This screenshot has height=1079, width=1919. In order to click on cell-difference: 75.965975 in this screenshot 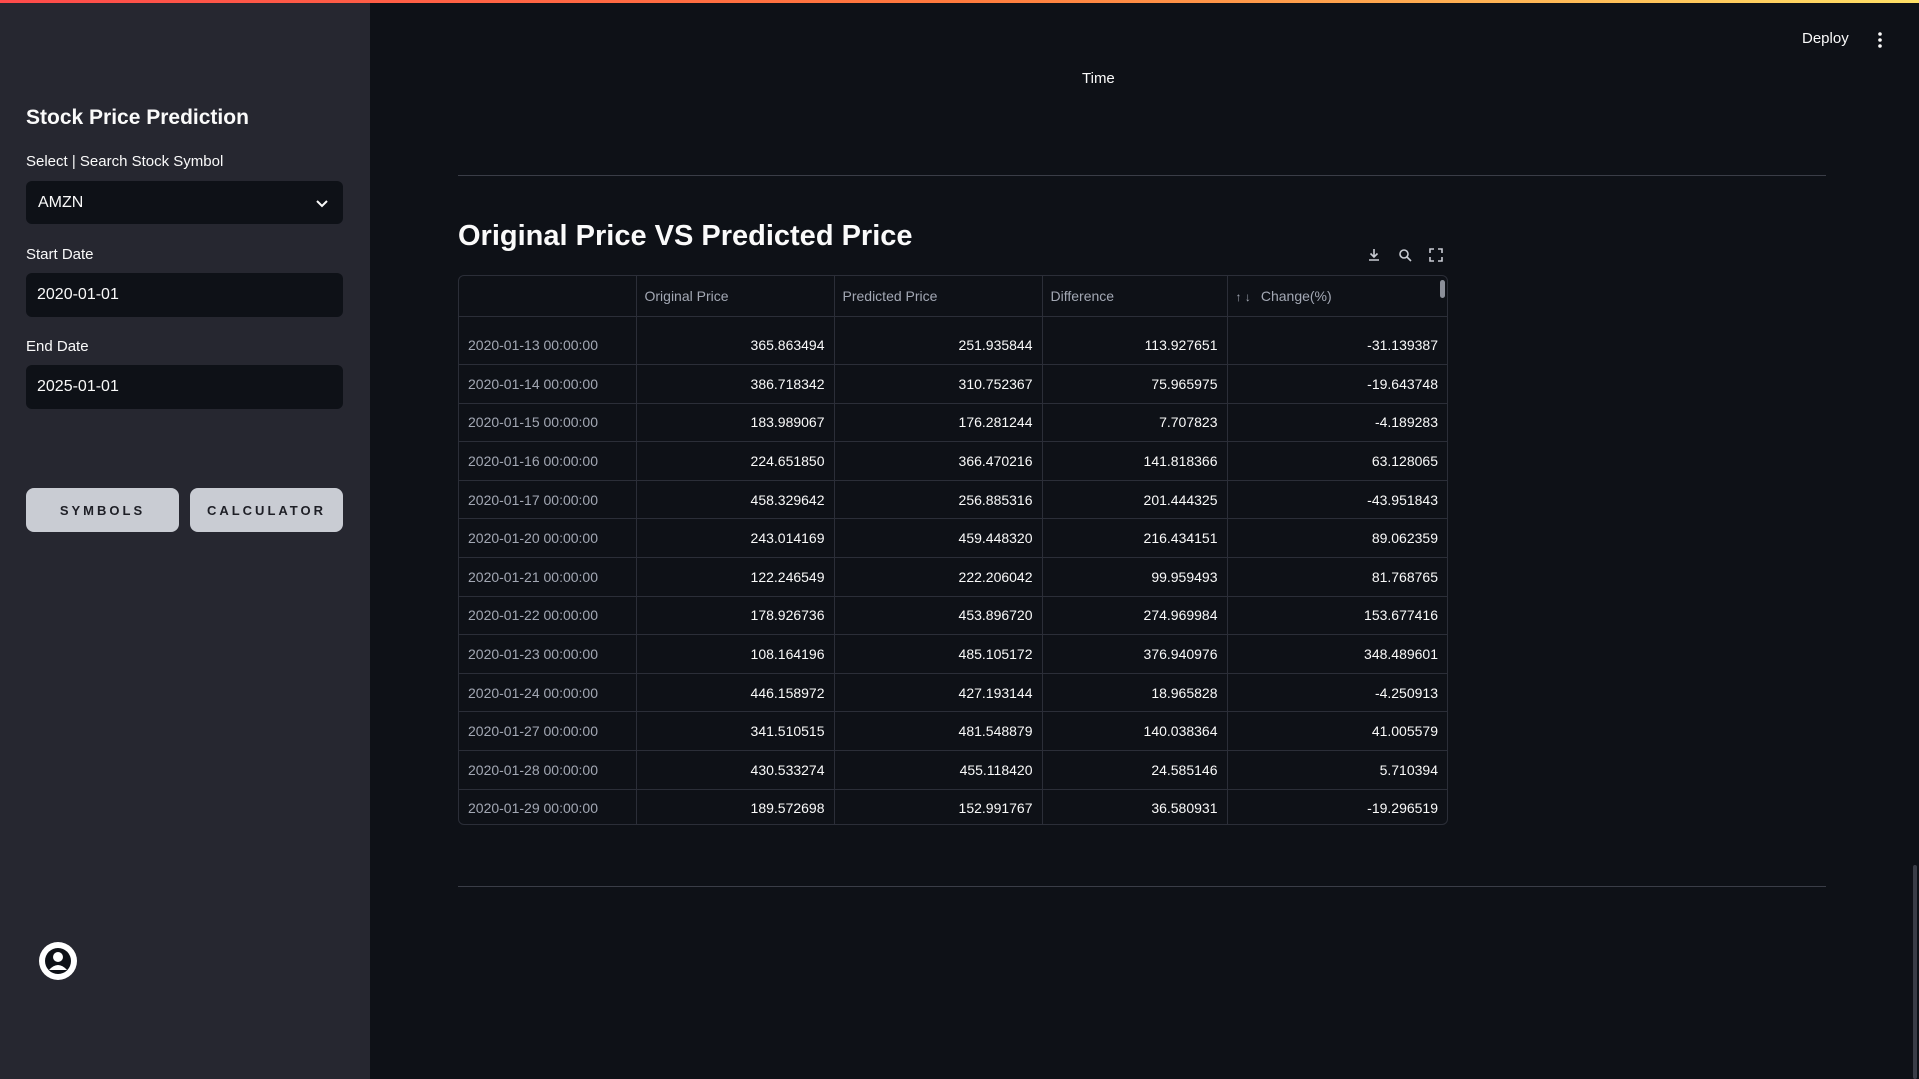, I will do `click(1135, 384)`.